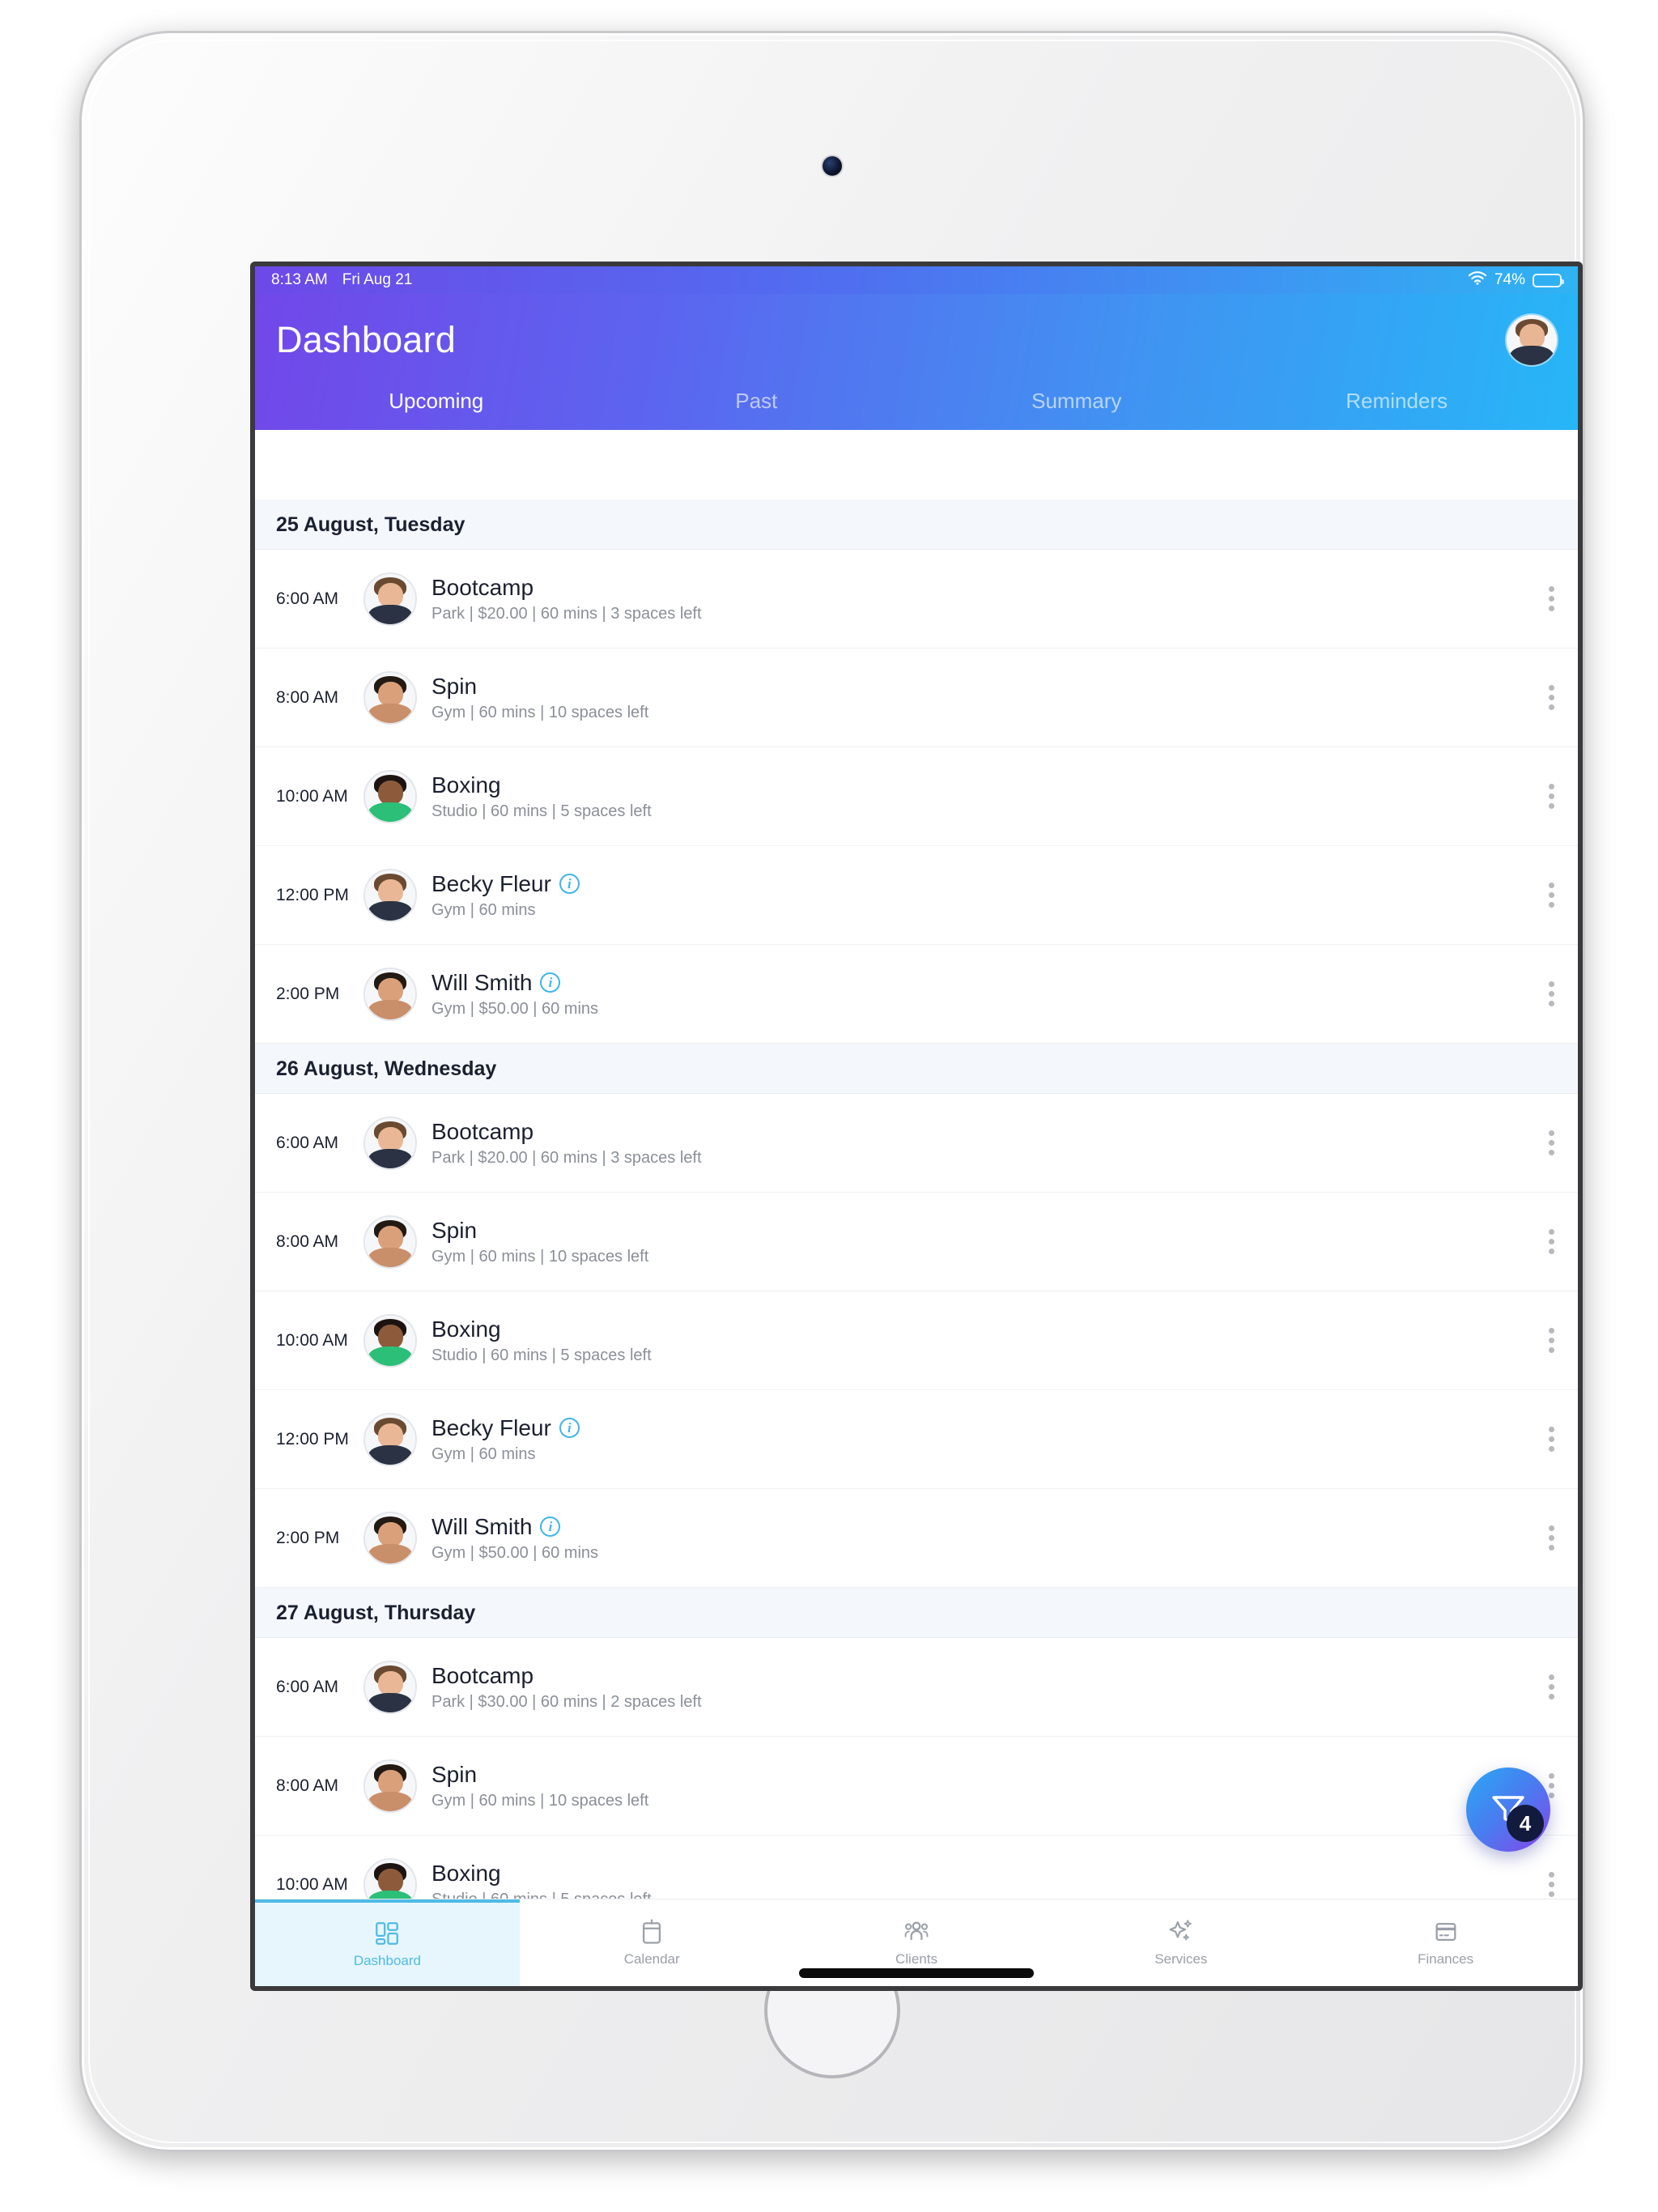 This screenshot has width=1658, height=2212. What do you see at coordinates (985, 1539) in the screenshot?
I see `event-body: Will Smith i Gym | $50.00 | 60 mins` at bounding box center [985, 1539].